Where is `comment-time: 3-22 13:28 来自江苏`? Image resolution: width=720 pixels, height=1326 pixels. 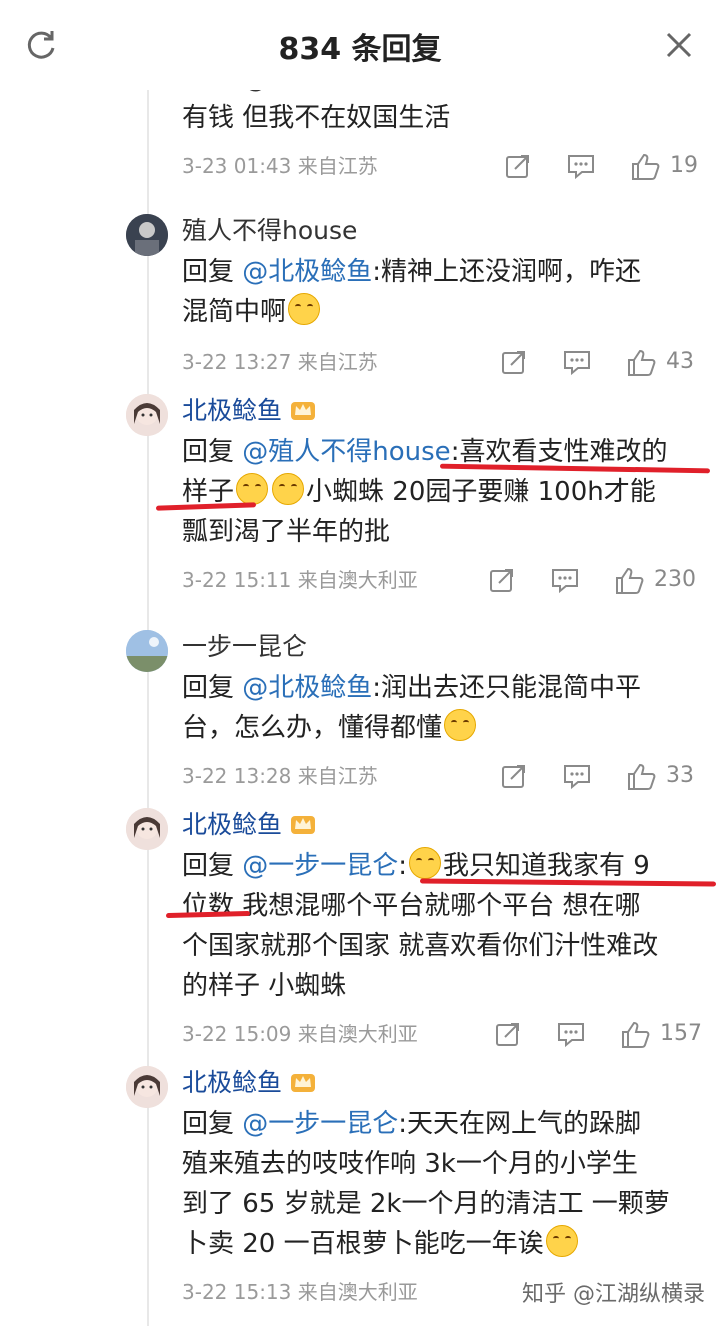 comment-time: 3-22 13:28 来自江苏 is located at coordinates (280, 776).